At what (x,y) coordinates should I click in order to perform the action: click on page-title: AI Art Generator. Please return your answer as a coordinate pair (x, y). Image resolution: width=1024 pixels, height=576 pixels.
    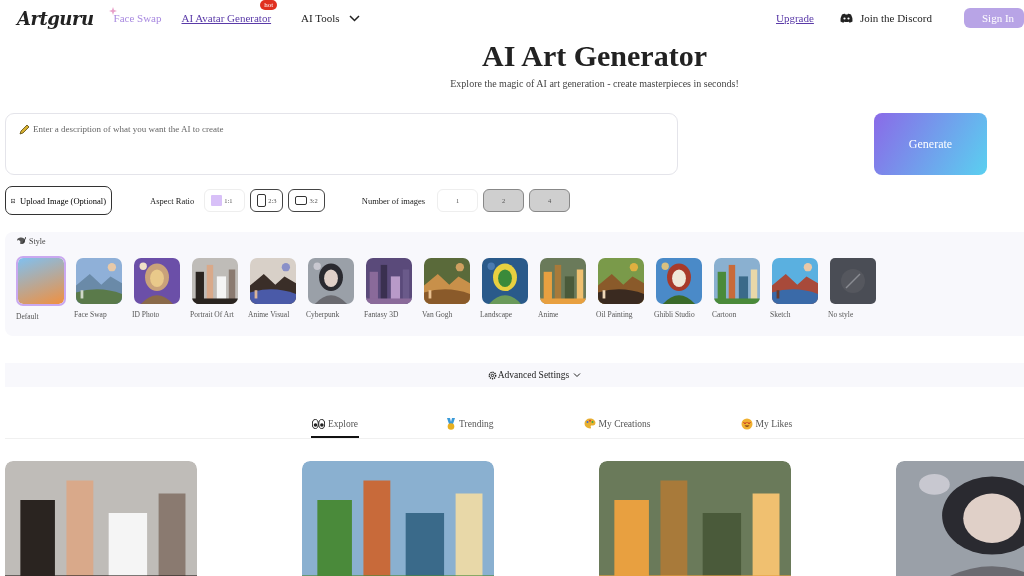
    Looking at the image, I should click on (594, 56).